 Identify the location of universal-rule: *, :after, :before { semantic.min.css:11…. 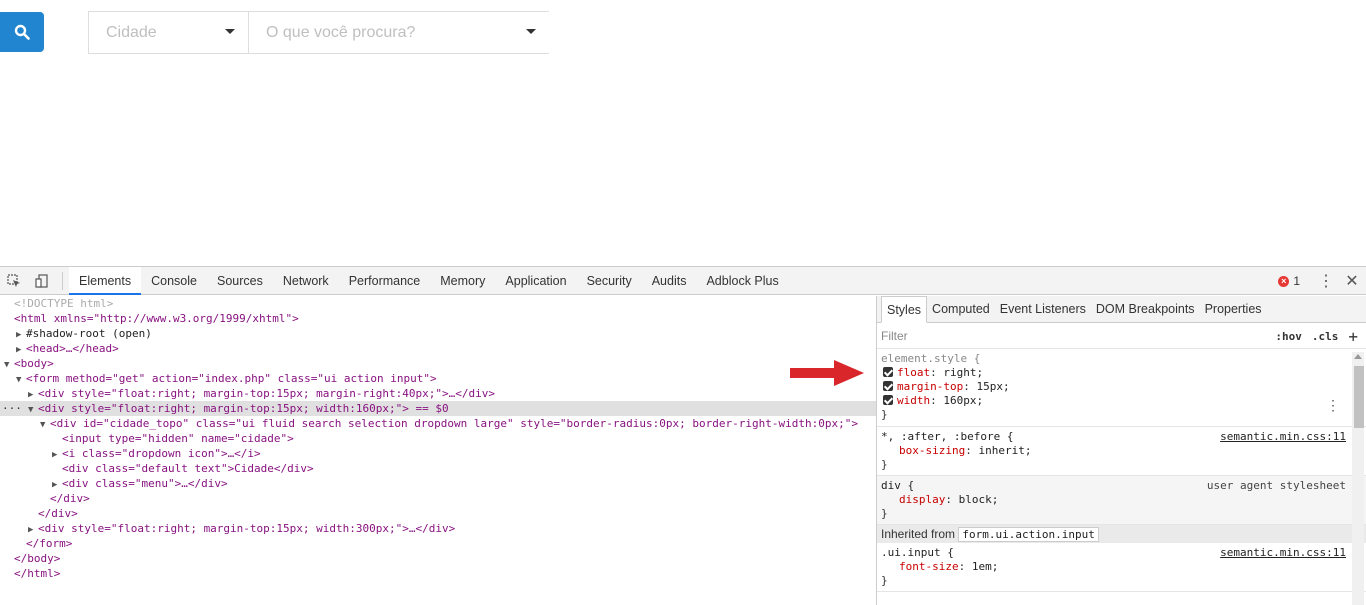
(1121, 451).